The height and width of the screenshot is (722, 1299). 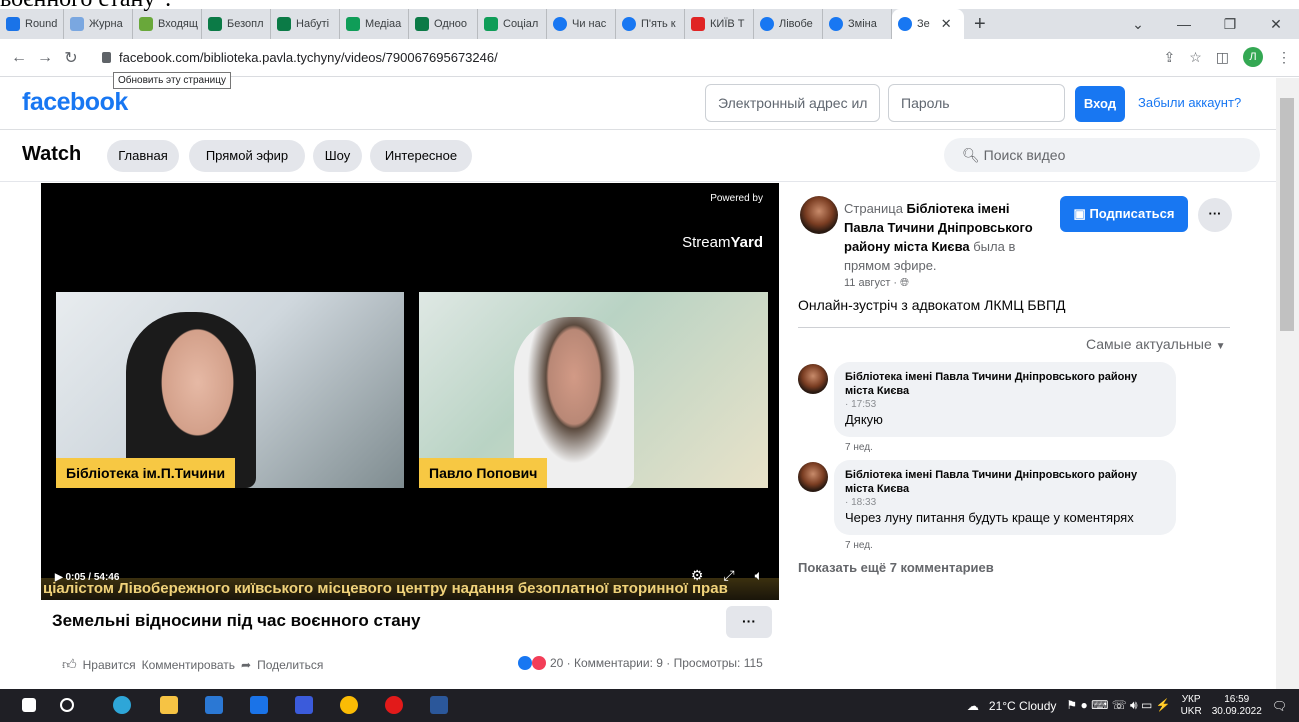 I want to click on share-arrow-icon: ➦, so click(x=246, y=665).